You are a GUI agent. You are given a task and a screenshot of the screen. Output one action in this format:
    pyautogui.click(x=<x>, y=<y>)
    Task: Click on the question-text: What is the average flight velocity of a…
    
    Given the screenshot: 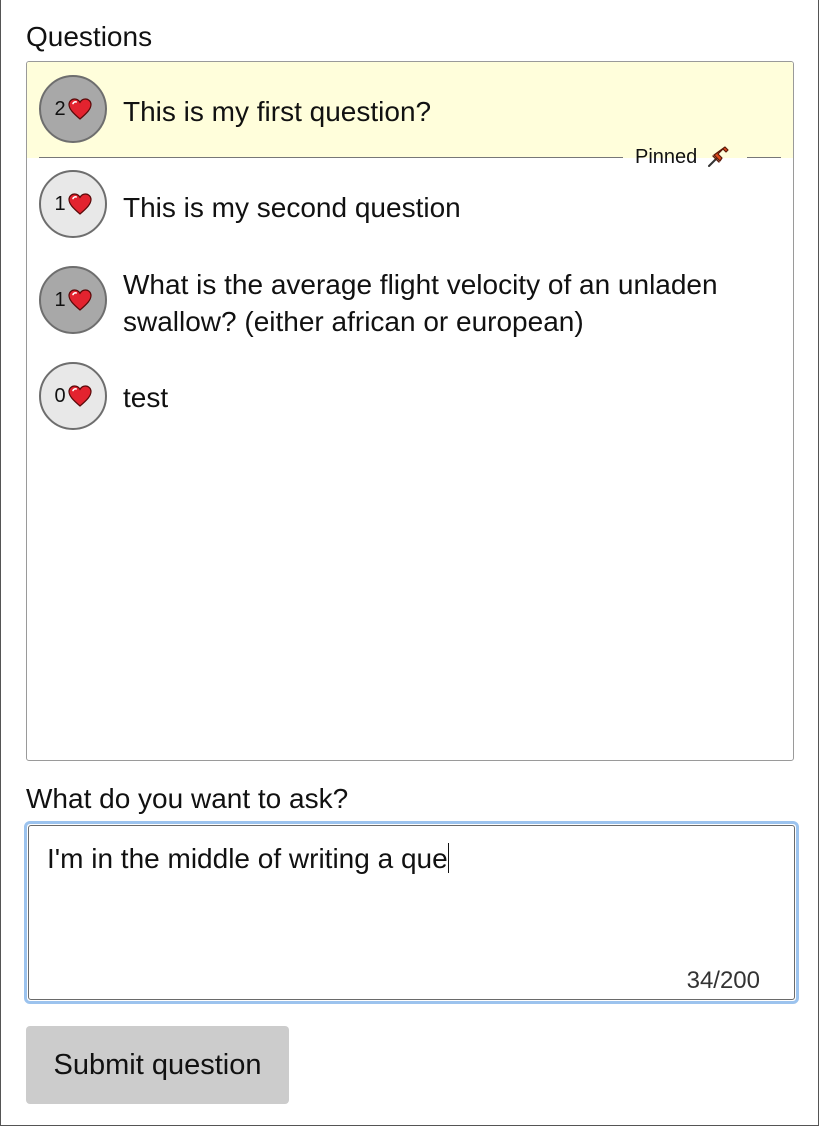 What is the action you would take?
    pyautogui.click(x=420, y=303)
    